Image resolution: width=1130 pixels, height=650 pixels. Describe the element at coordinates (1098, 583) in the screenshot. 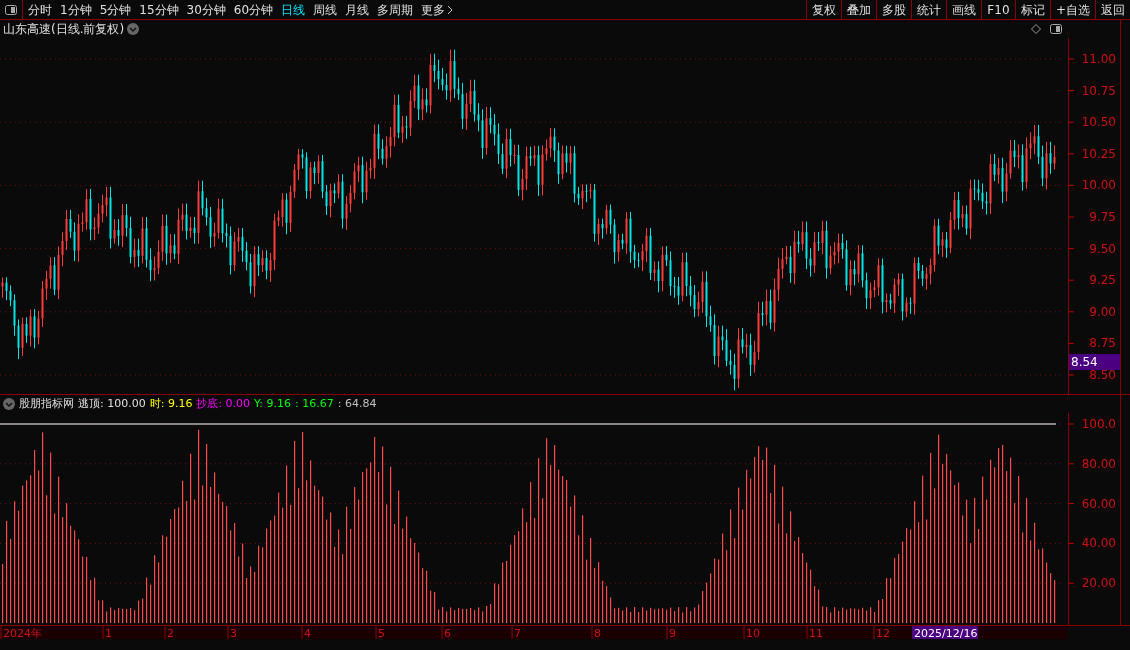

I see `indicator-axis-label: 20.00` at that location.